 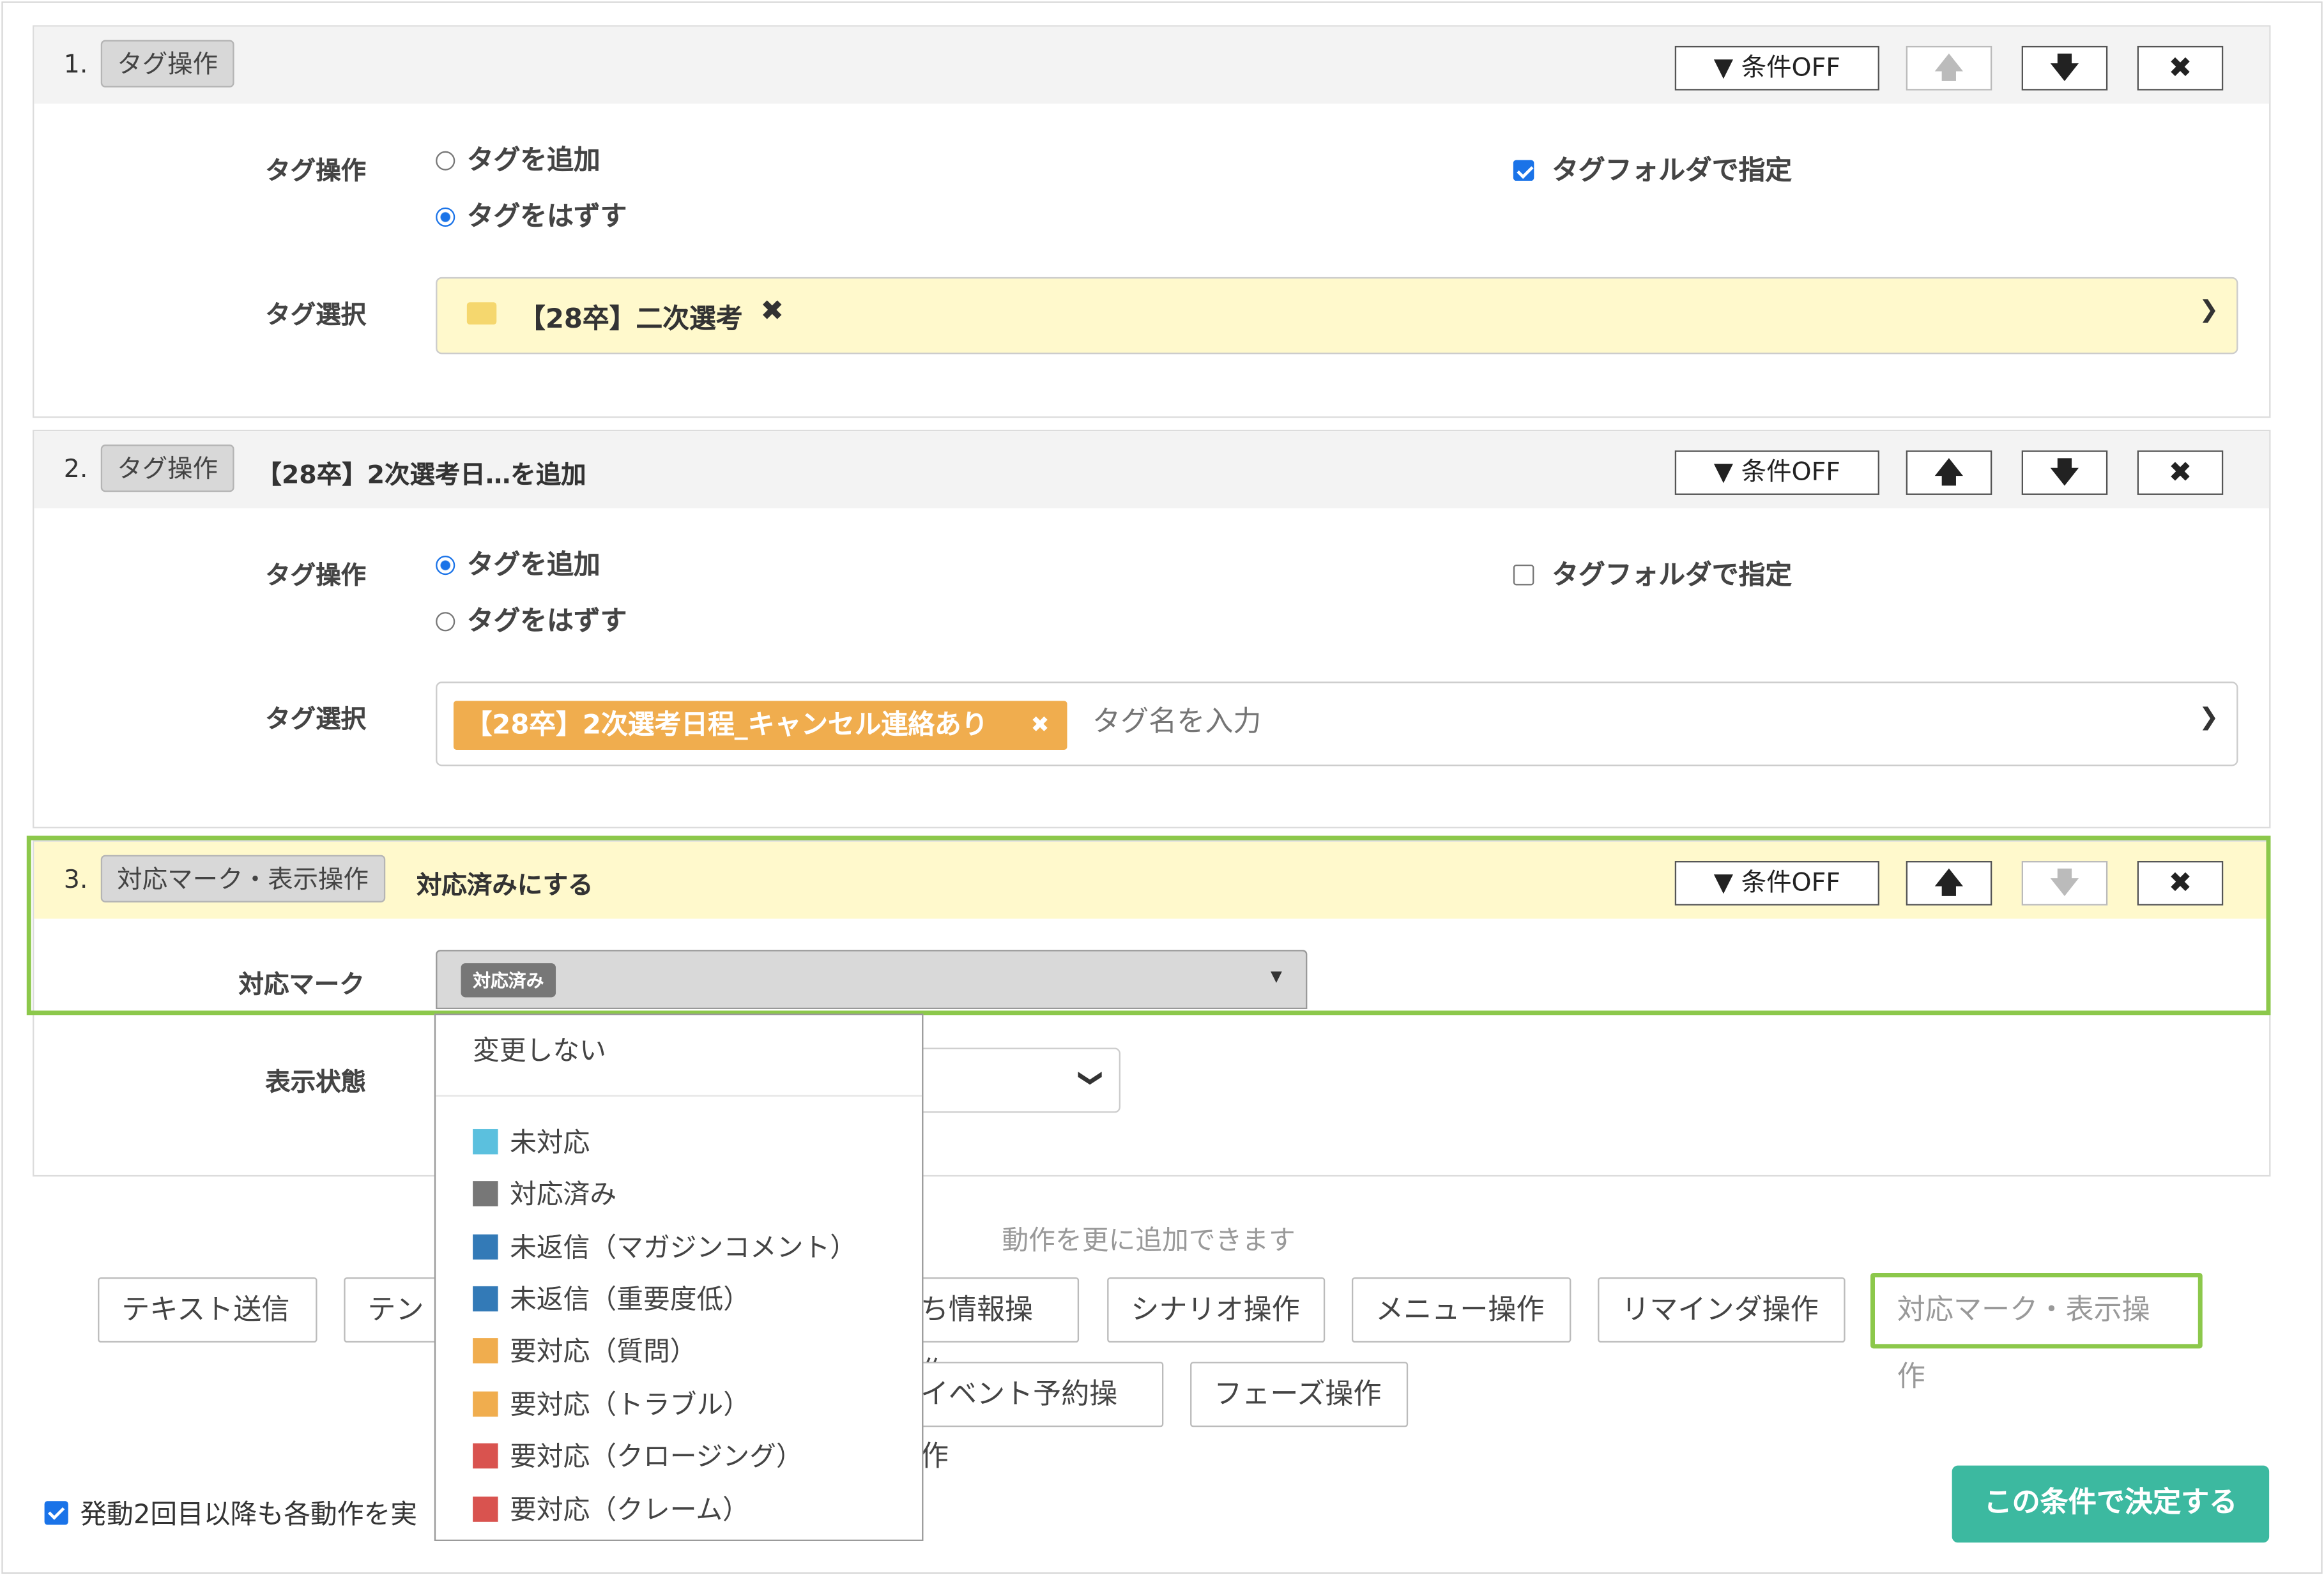 I want to click on add-mark-display-button: 対応マーク・表示操作, so click(x=2036, y=1333).